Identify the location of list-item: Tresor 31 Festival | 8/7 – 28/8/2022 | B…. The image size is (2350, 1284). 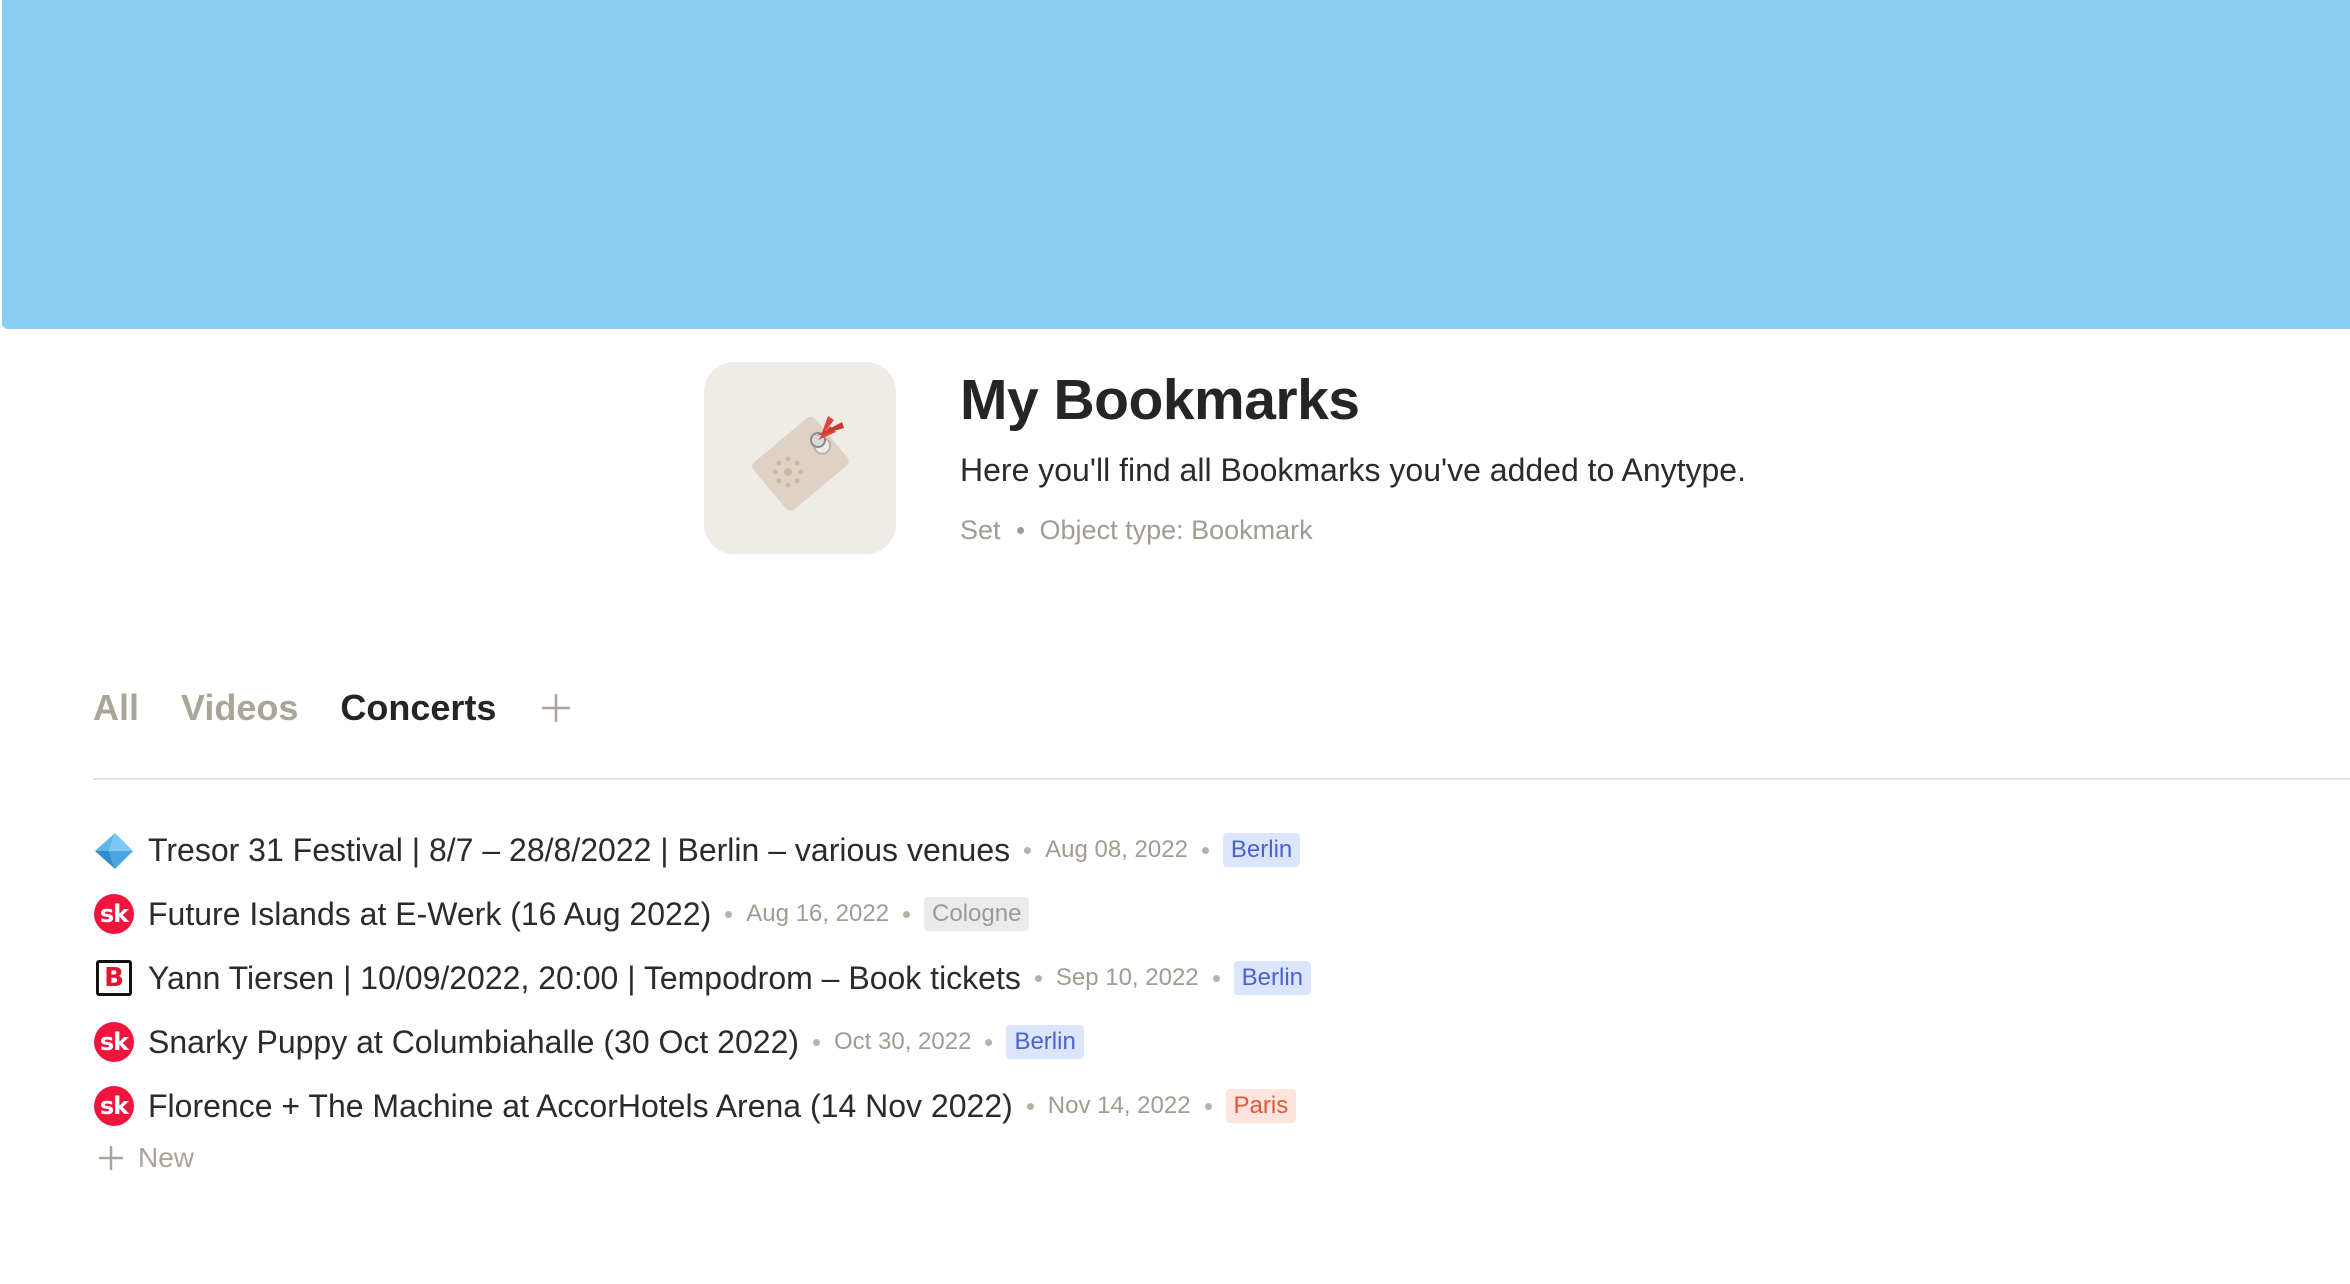
(702, 850).